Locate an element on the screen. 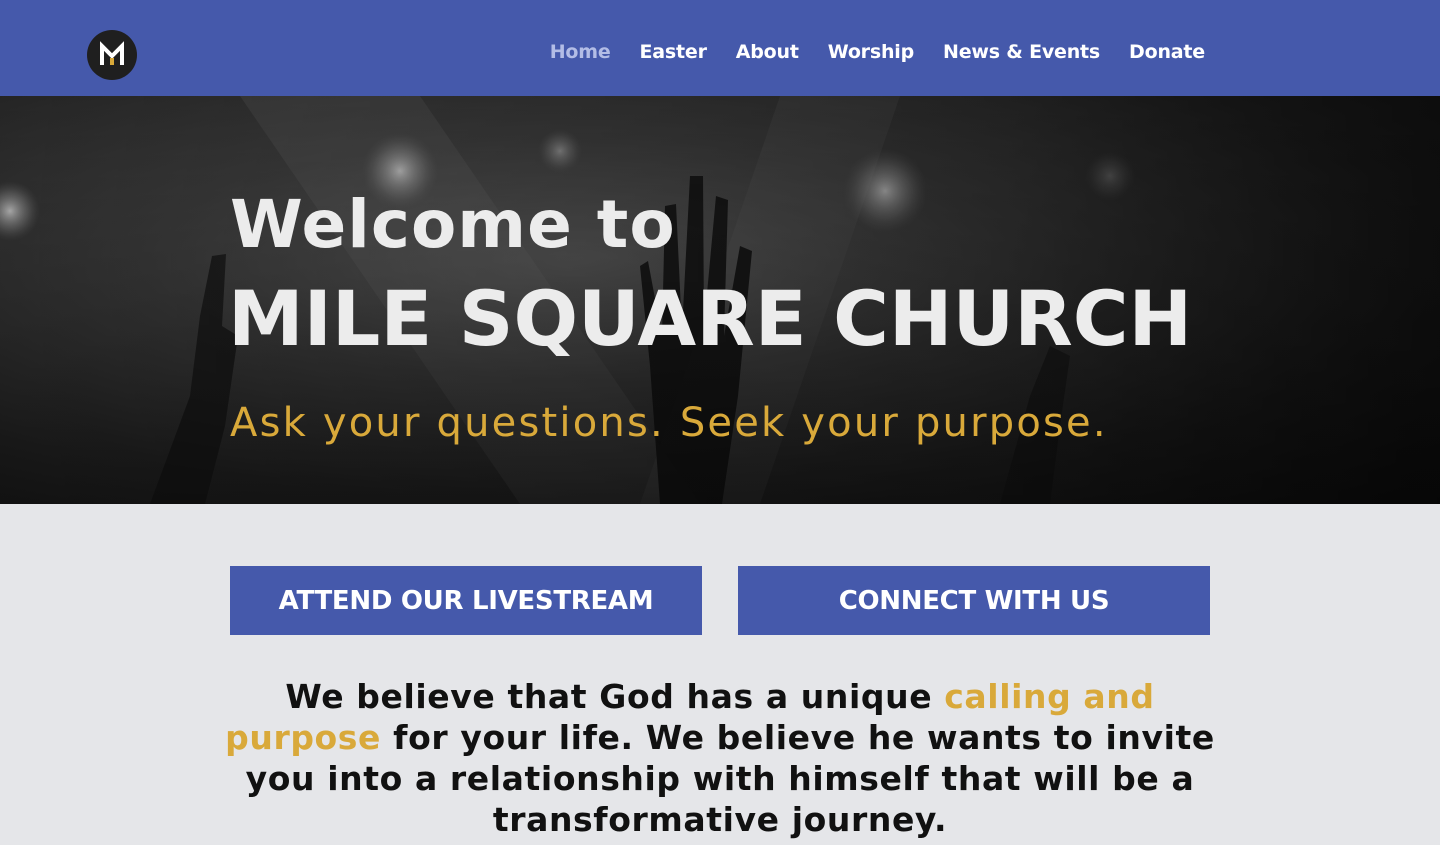  nav-worship: Worship is located at coordinates (871, 52).